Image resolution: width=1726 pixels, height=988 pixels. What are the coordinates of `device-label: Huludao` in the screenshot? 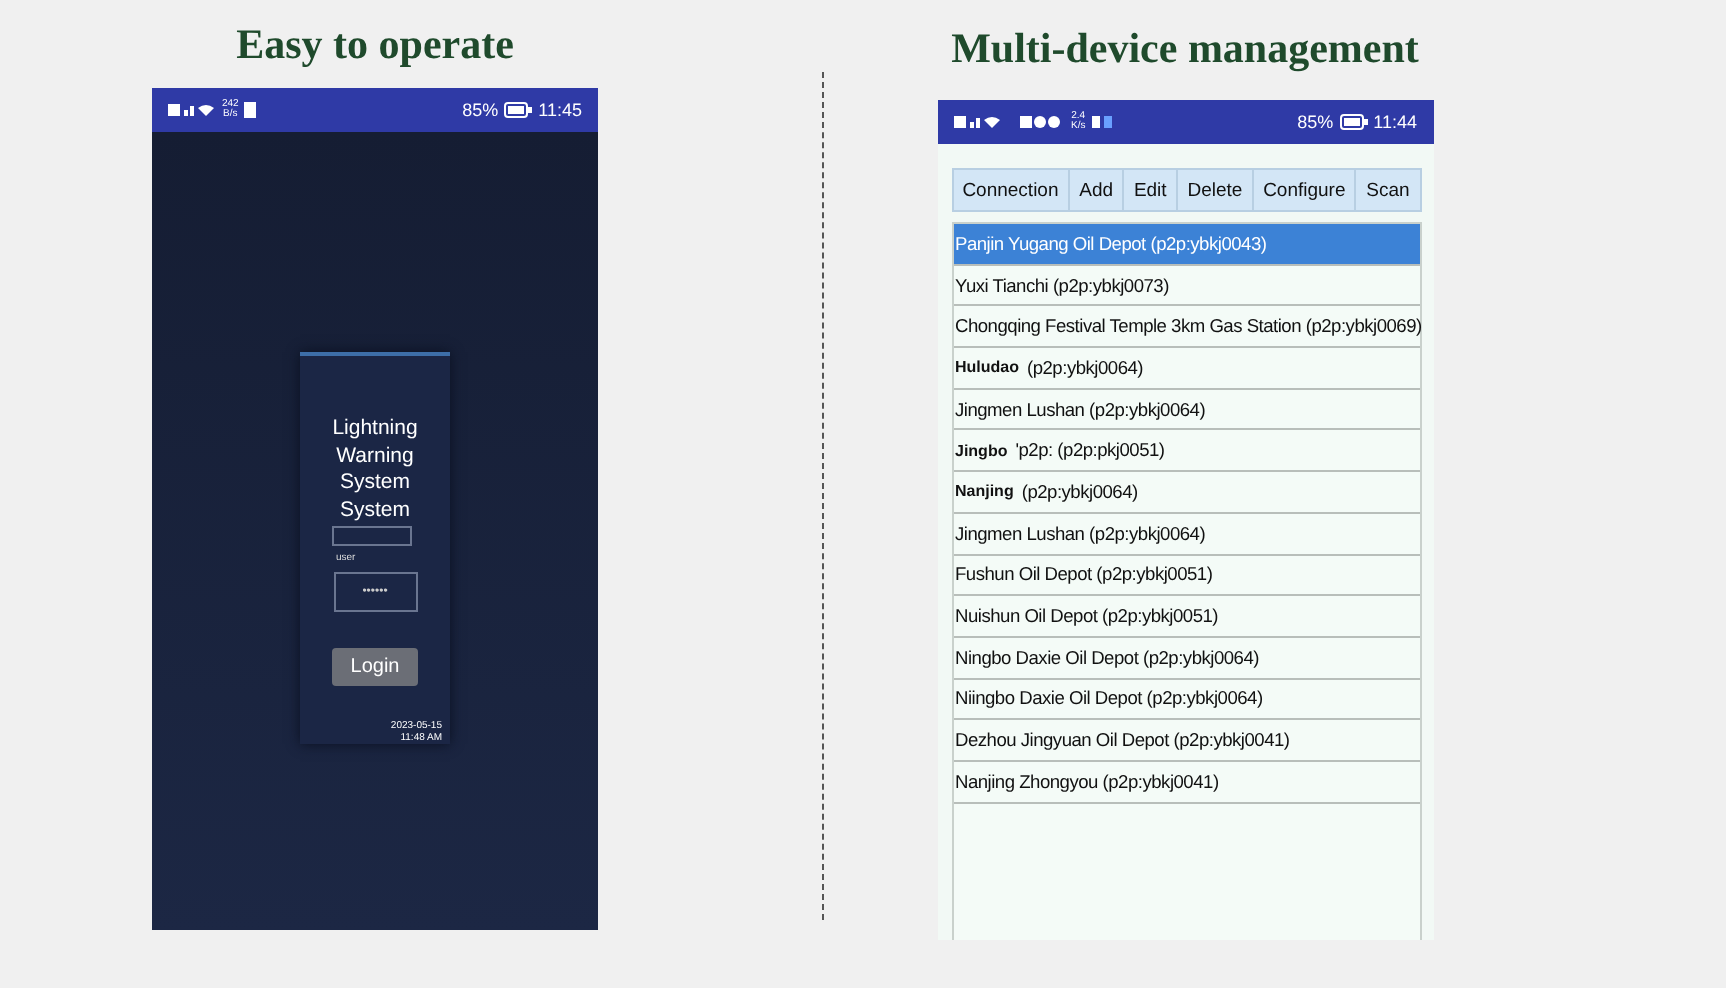 It's located at (987, 367).